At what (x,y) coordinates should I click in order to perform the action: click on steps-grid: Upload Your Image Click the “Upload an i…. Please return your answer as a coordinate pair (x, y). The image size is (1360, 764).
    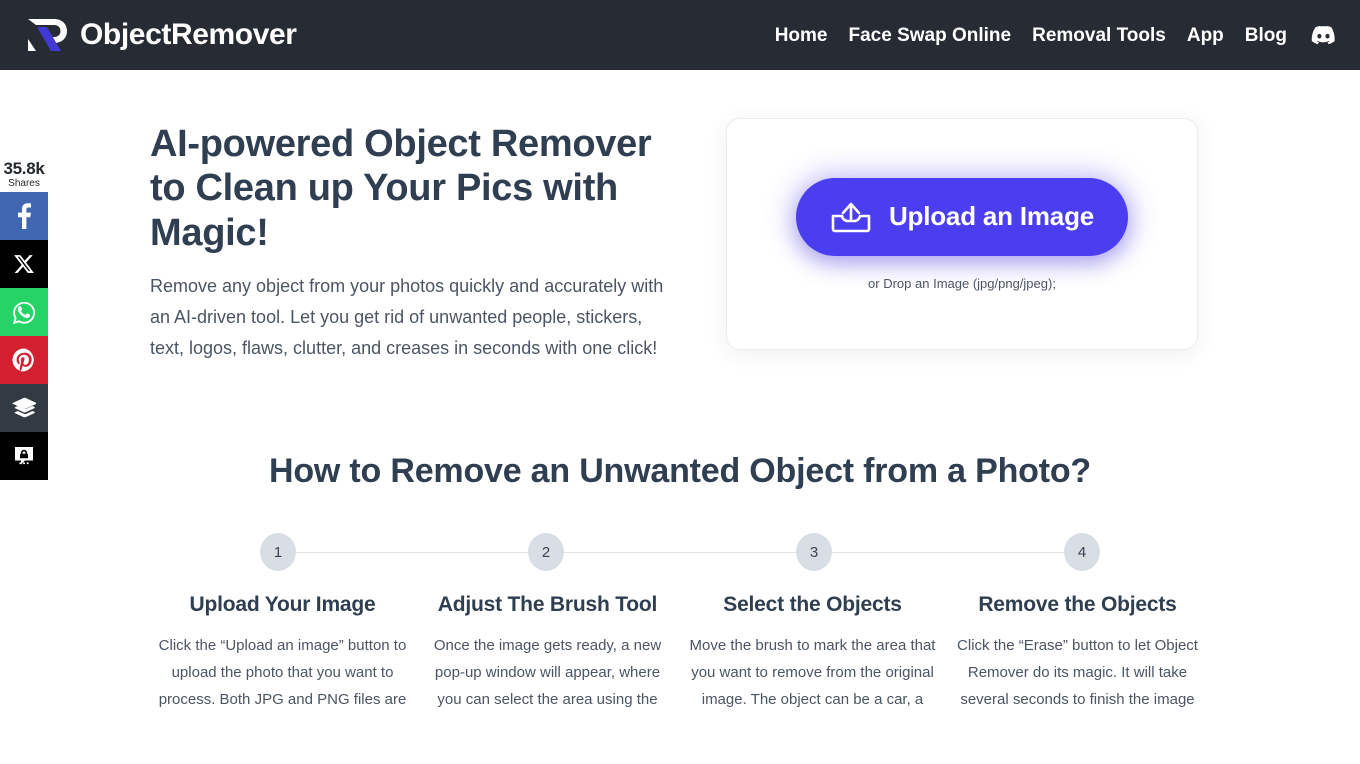
    Looking at the image, I should click on (680, 653).